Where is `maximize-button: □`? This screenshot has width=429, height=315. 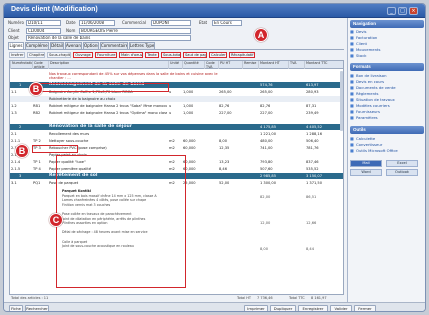 maximize-button: □ is located at coordinates (402, 11).